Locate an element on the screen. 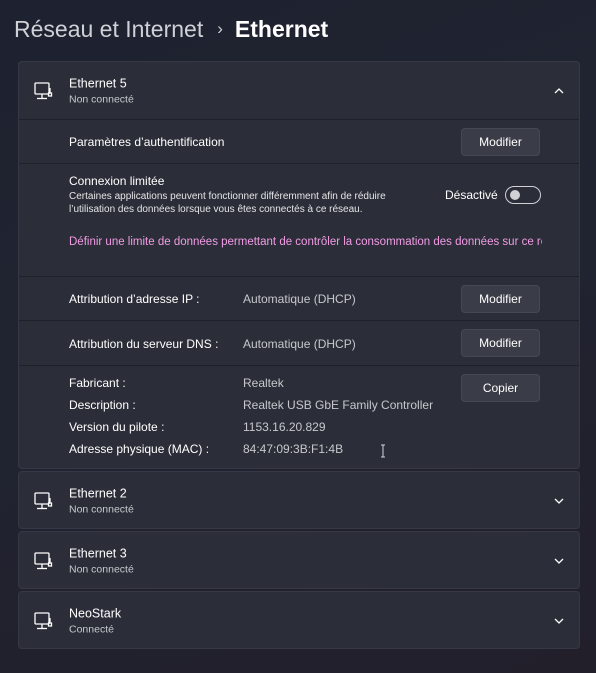 The height and width of the screenshot is (673, 596). driver-version-label: Version du pilote : is located at coordinates (117, 427).